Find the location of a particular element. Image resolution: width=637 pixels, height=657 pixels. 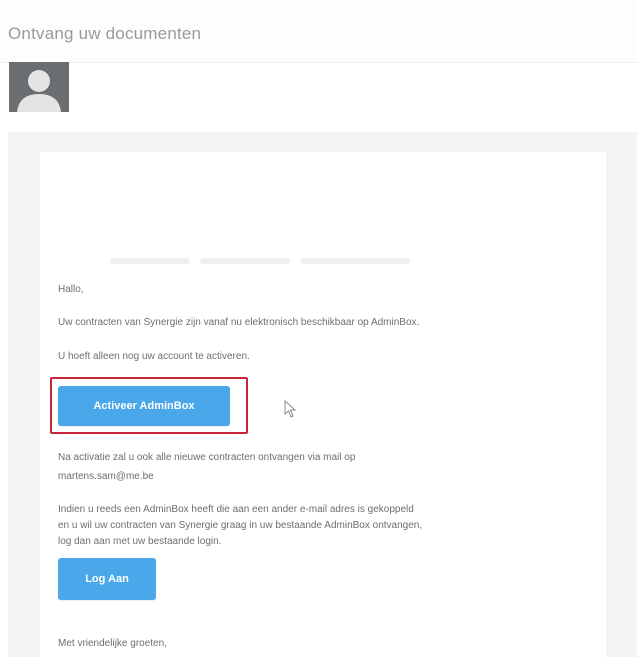

activate-adminbox-button: Activeer AdminBox is located at coordinates (144, 406).